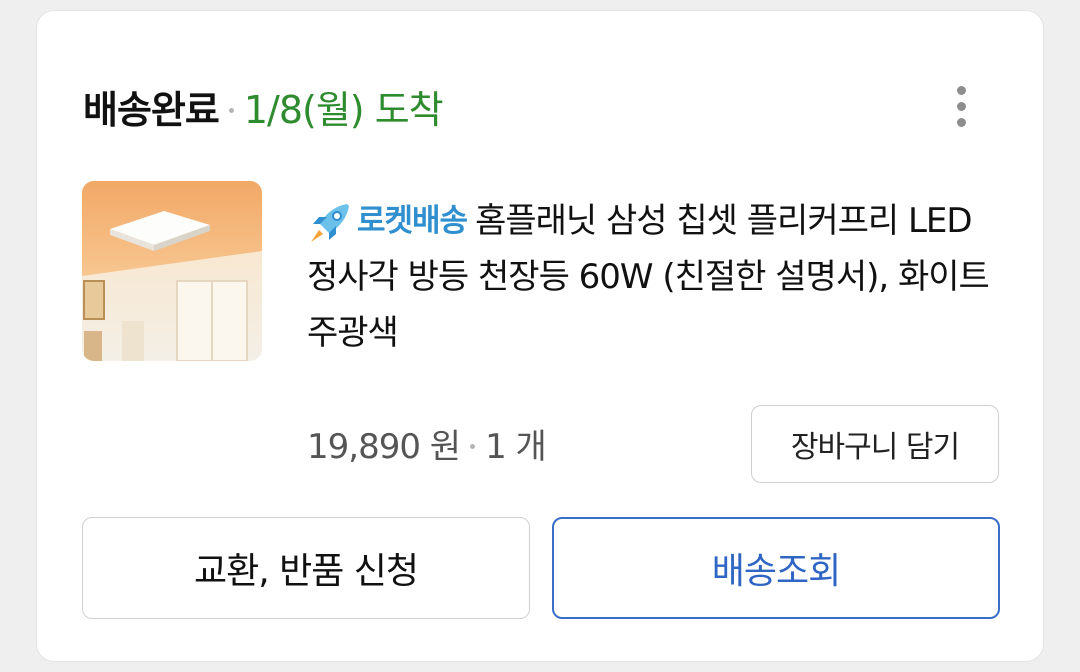 The height and width of the screenshot is (672, 1080). I want to click on delivery-status: 배송완료, so click(151, 109).